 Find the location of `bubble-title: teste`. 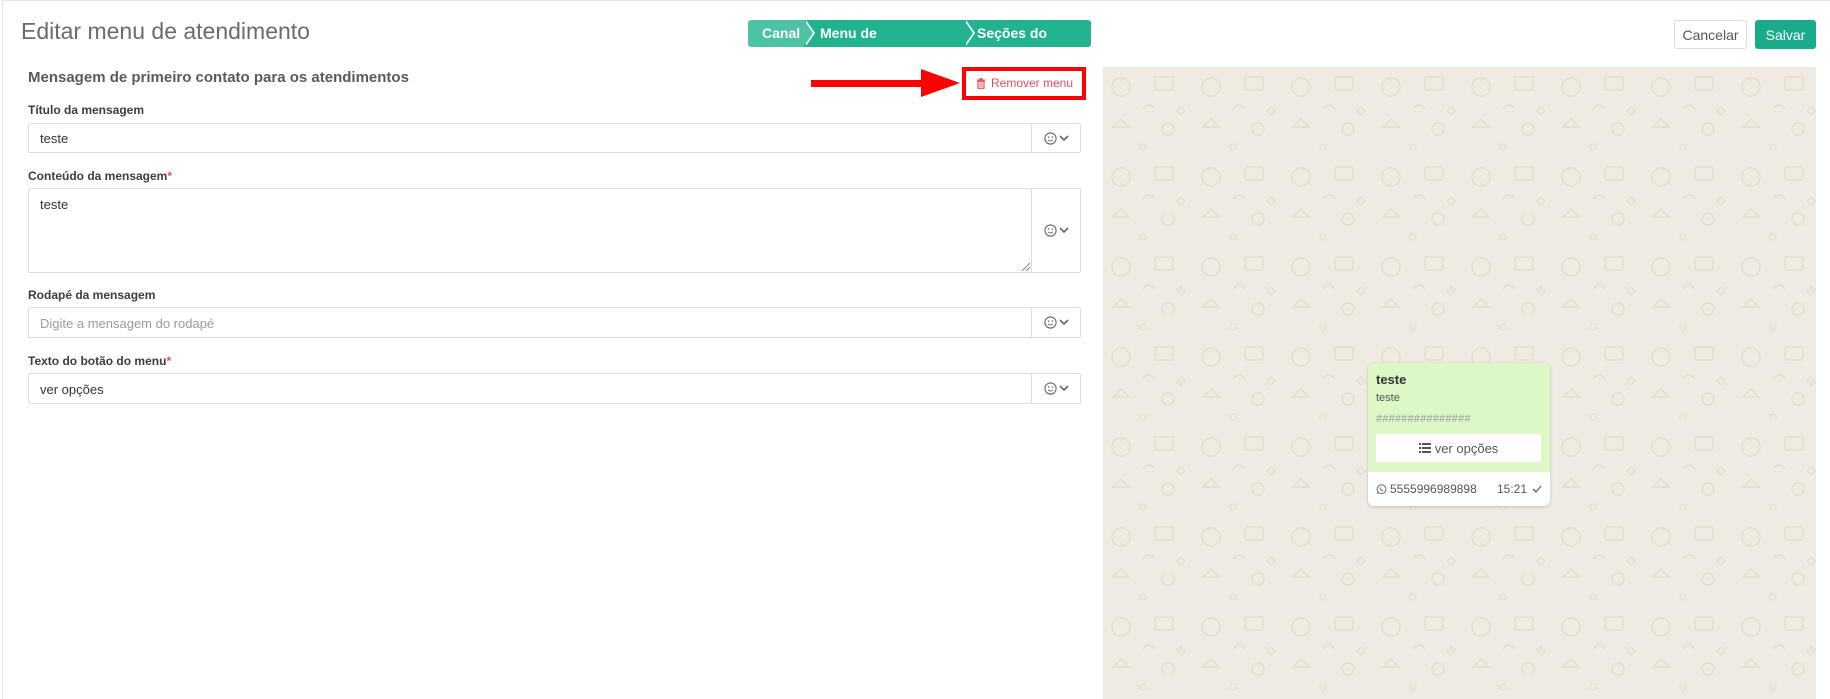

bubble-title: teste is located at coordinates (1391, 379).